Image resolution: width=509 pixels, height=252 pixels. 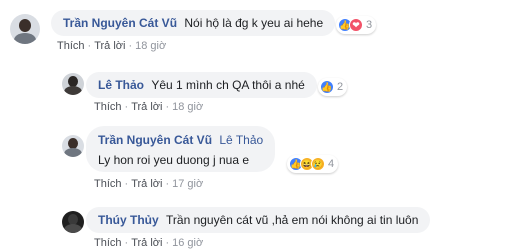 What do you see at coordinates (241, 140) in the screenshot?
I see `mention-tag: Lê Thảo` at bounding box center [241, 140].